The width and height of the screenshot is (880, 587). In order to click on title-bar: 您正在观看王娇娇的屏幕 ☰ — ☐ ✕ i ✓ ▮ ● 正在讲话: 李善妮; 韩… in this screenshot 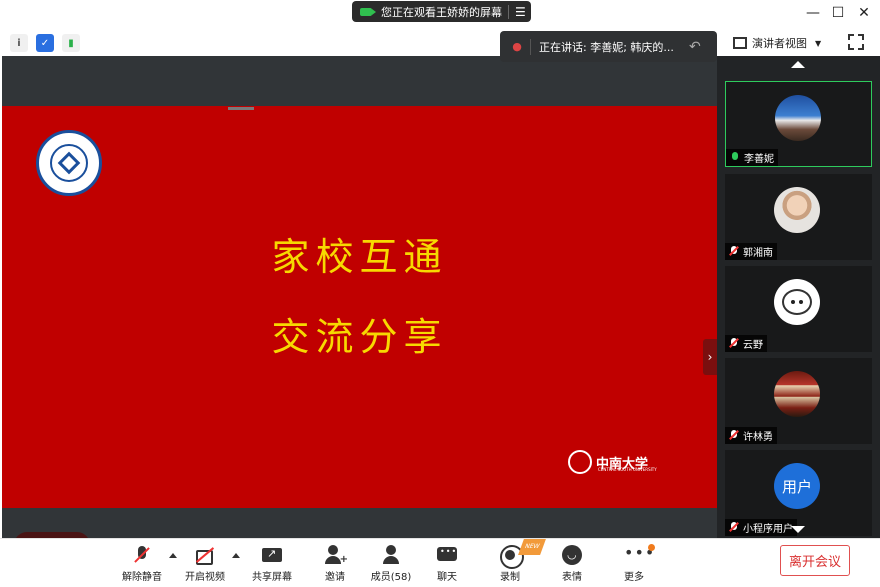, I will do `click(440, 31)`.